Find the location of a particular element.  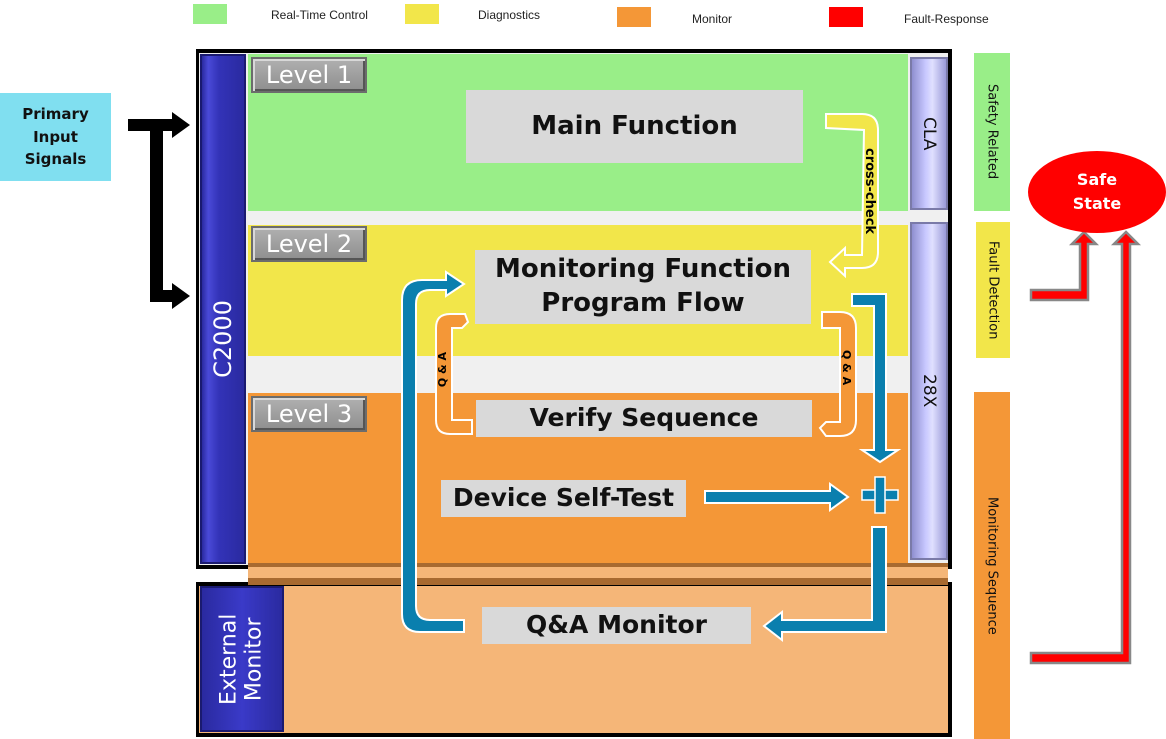

monitoring-sequence-bar: Monitoring Sequence is located at coordinates (992, 565).